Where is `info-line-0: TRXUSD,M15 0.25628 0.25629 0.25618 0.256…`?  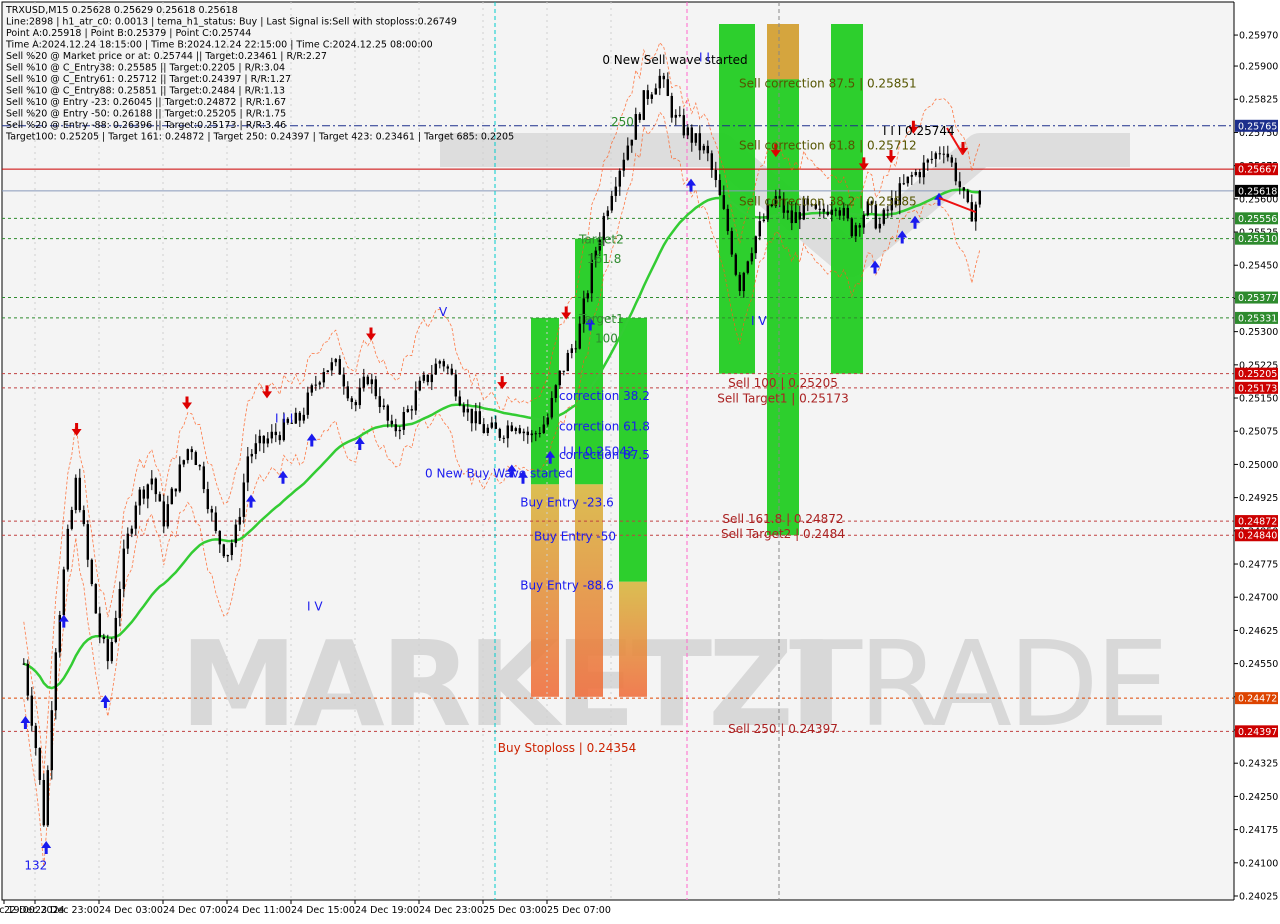 info-line-0: TRXUSD,M15 0.25628 0.25629 0.25618 0.256… is located at coordinates (121, 10).